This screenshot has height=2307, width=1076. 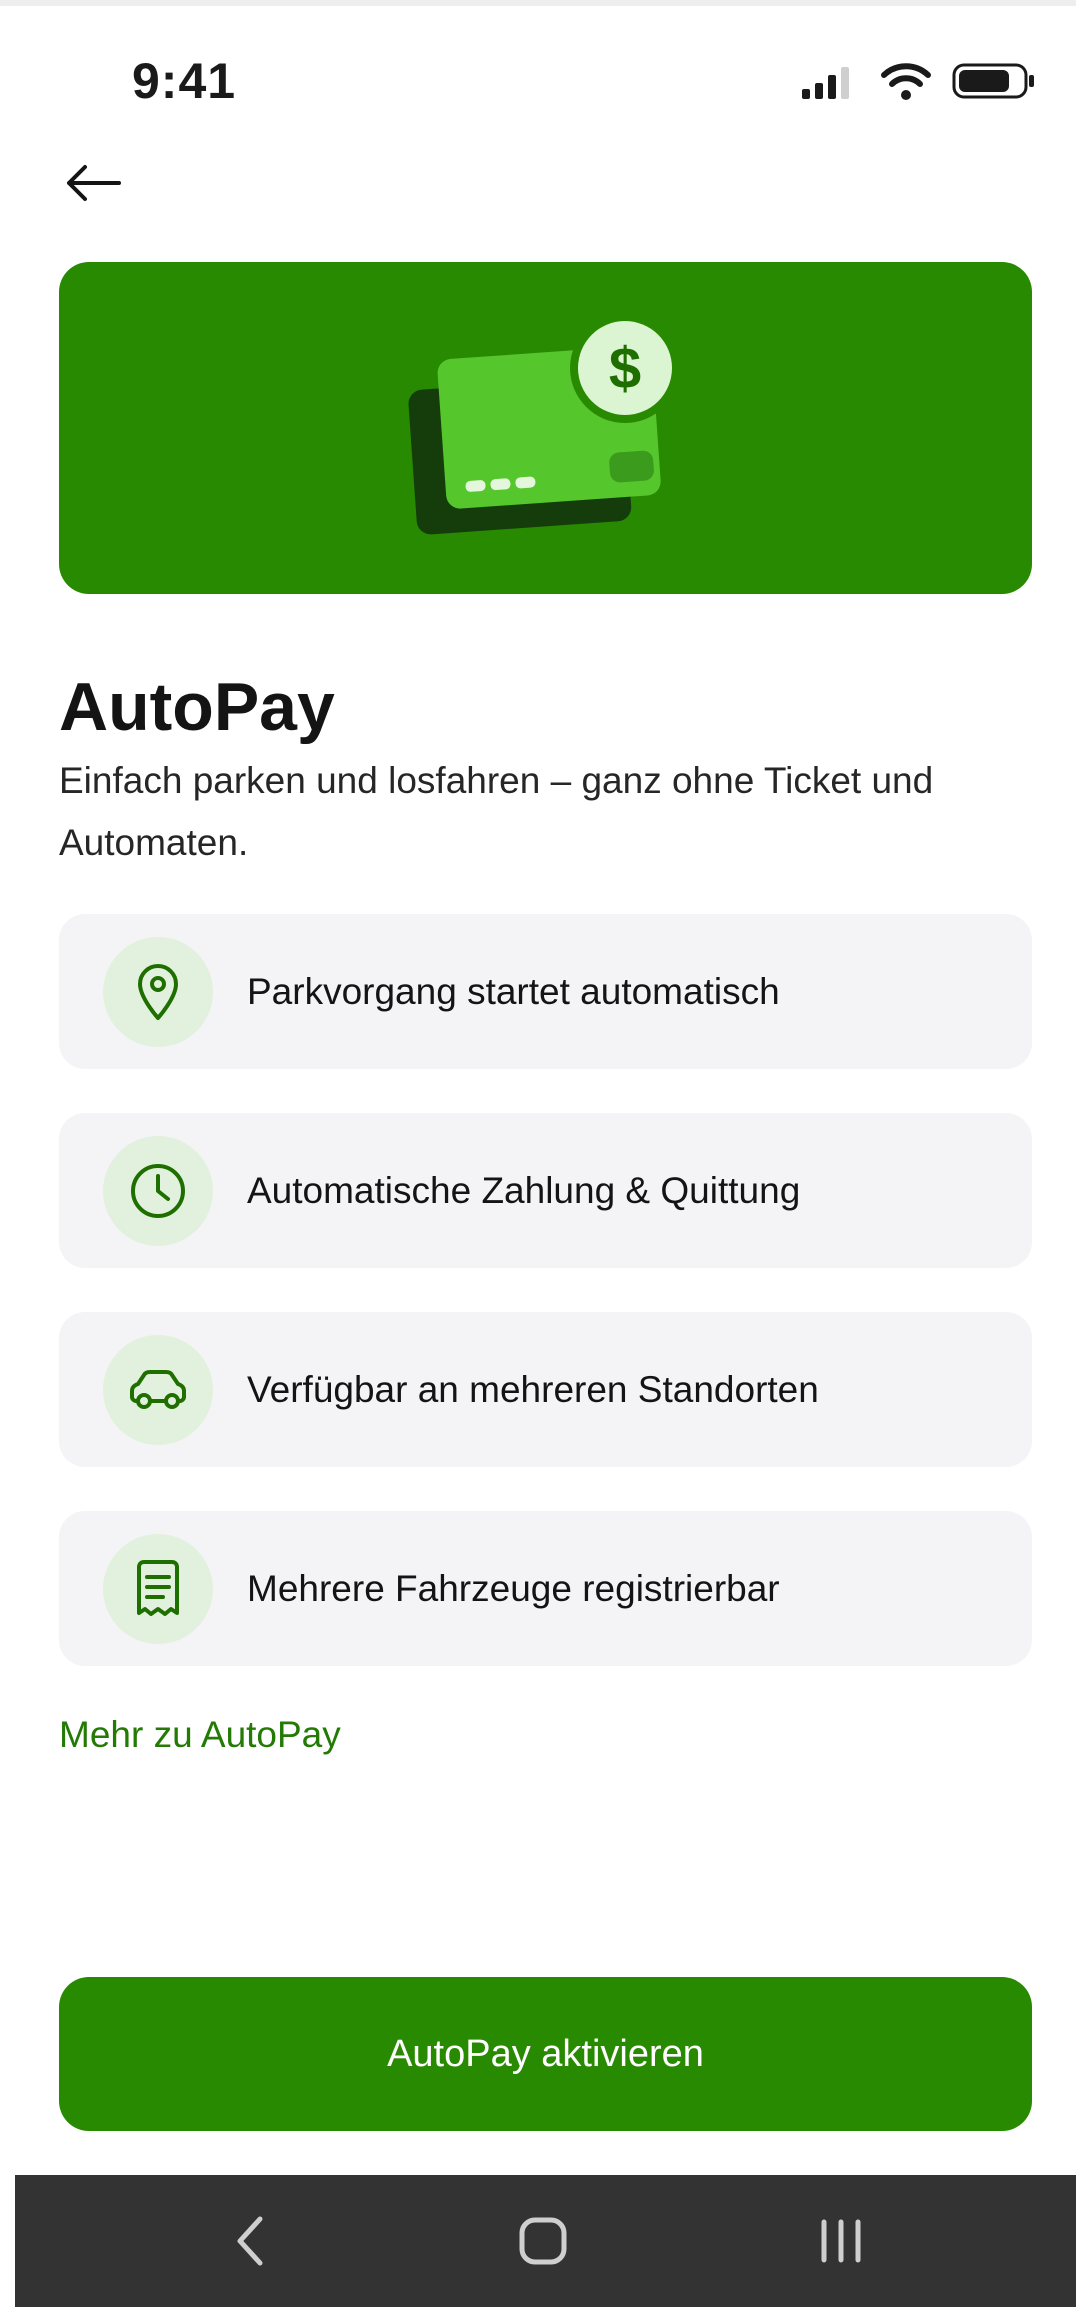 What do you see at coordinates (543, 2241) in the screenshot?
I see `home-nav-icon` at bounding box center [543, 2241].